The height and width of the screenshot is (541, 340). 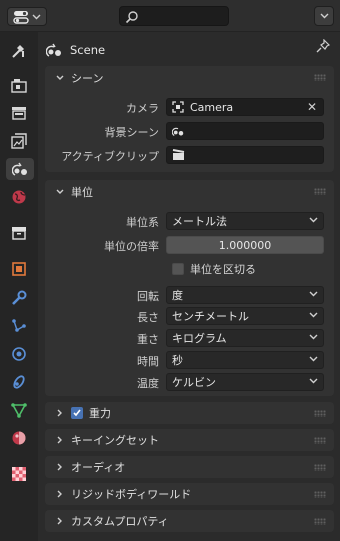 I want to click on time-dropdown: 秒, so click(x=245, y=360).